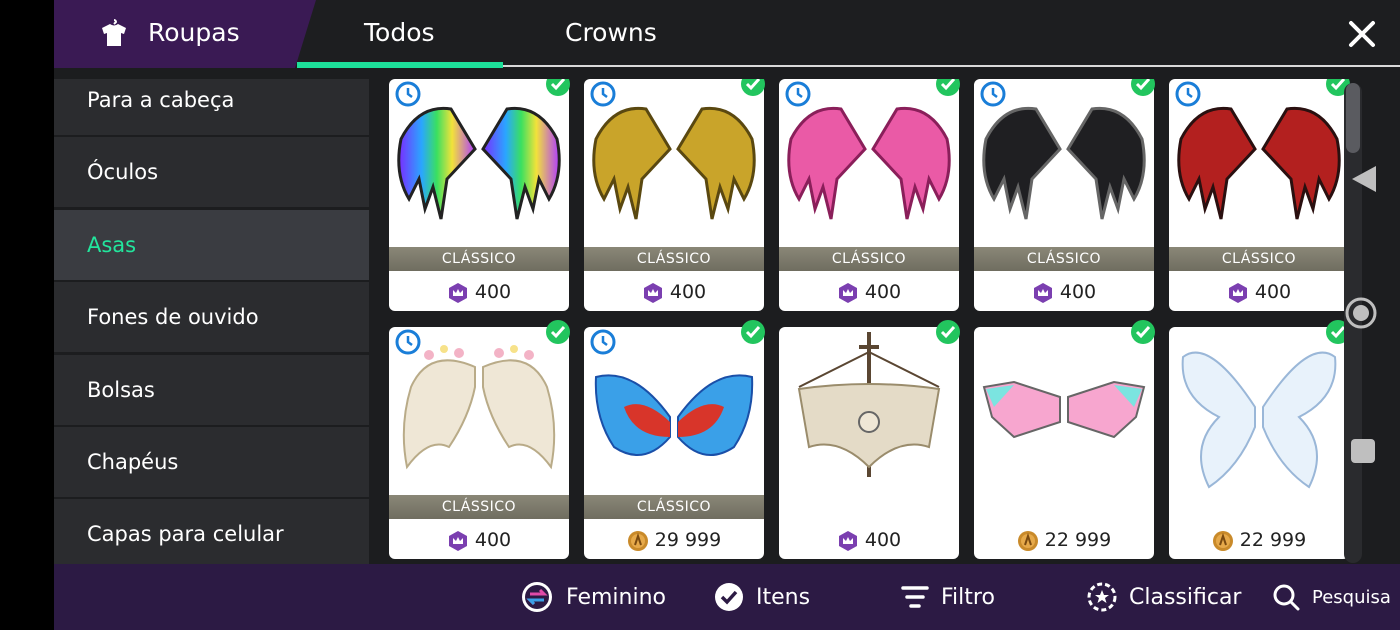  Describe the element at coordinates (211, 107) in the screenshot. I see `sidebar-item-para-a-cabeca: Para a cabeça` at that location.